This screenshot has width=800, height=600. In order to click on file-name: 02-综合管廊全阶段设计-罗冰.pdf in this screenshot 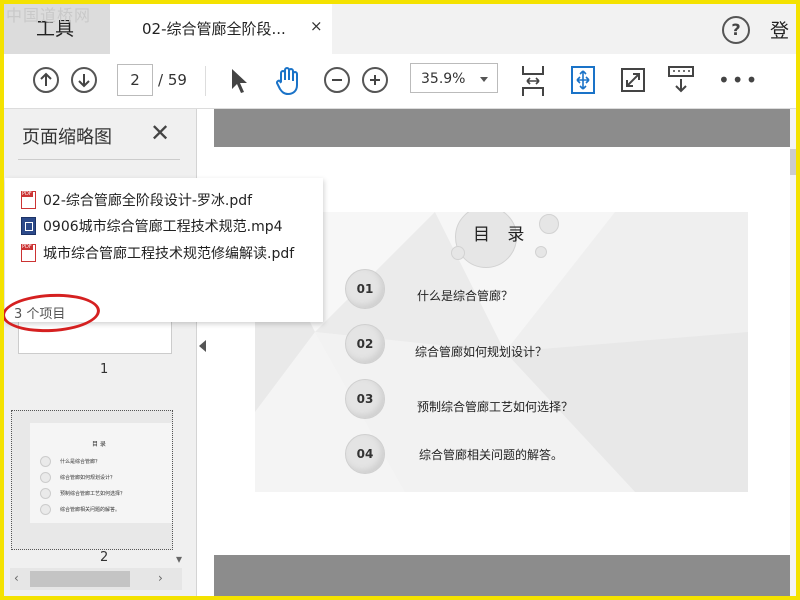, I will do `click(148, 201)`.